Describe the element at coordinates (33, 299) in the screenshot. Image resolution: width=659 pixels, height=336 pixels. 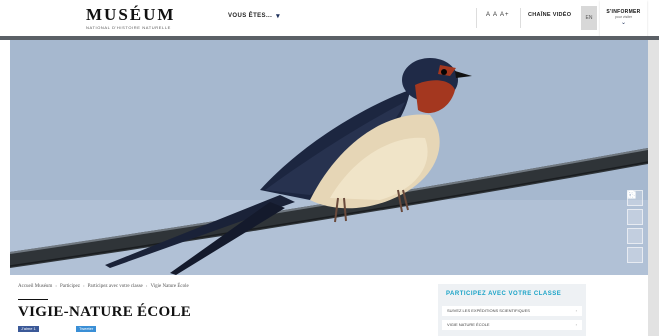
I see `title-rule` at that location.